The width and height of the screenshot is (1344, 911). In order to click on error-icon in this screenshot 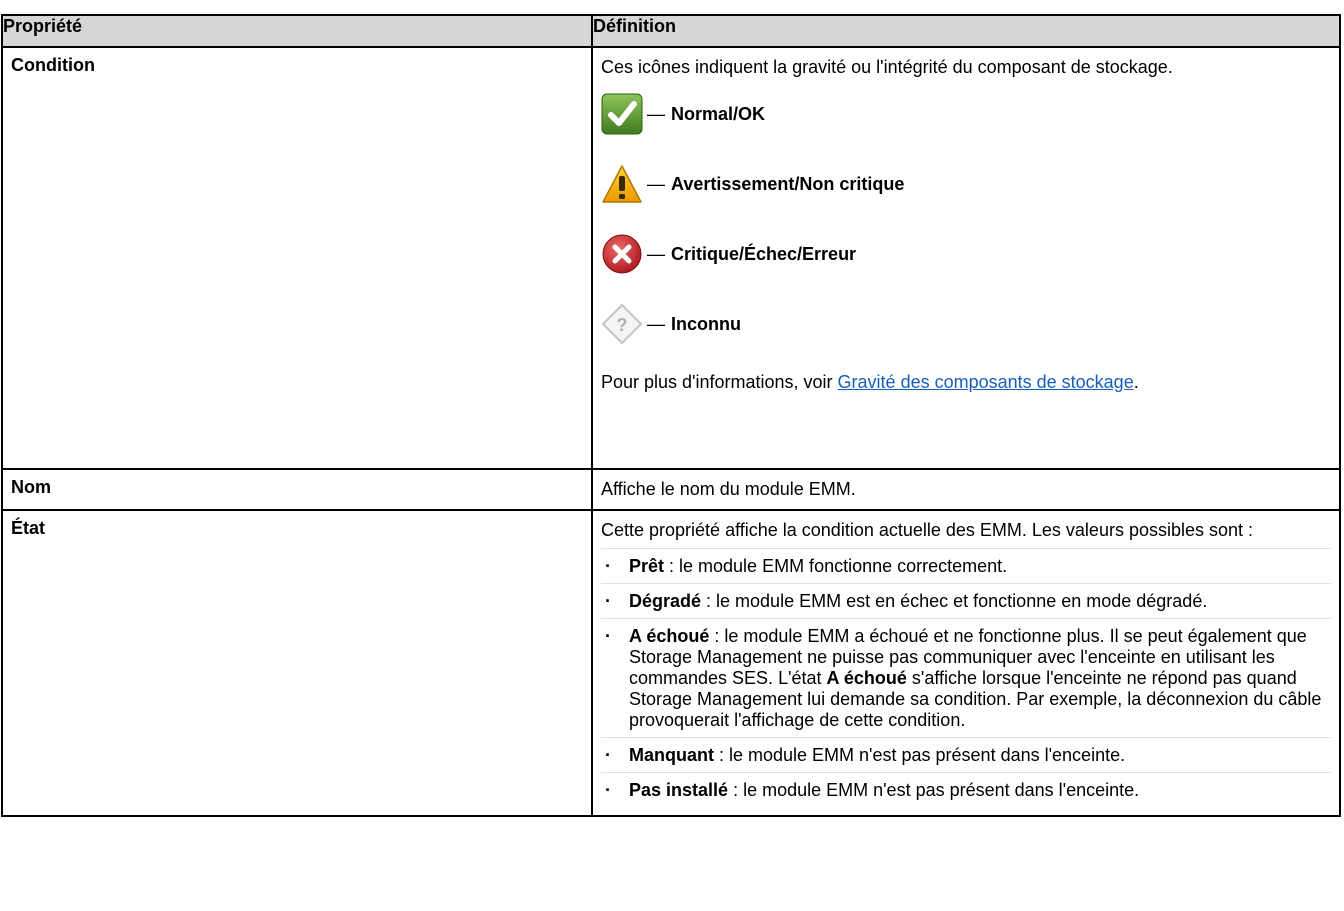, I will do `click(622, 254)`.